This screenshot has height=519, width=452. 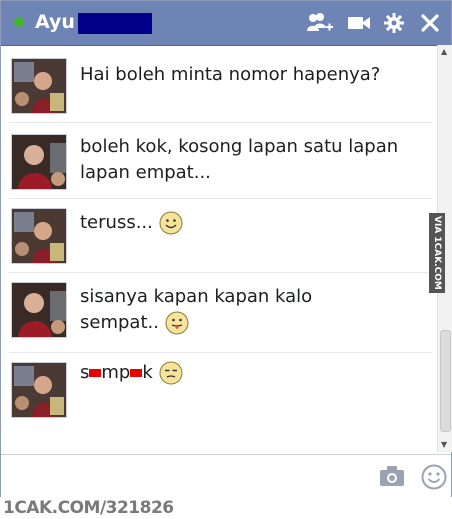 I want to click on contact-name: Ayu, so click(x=55, y=22).